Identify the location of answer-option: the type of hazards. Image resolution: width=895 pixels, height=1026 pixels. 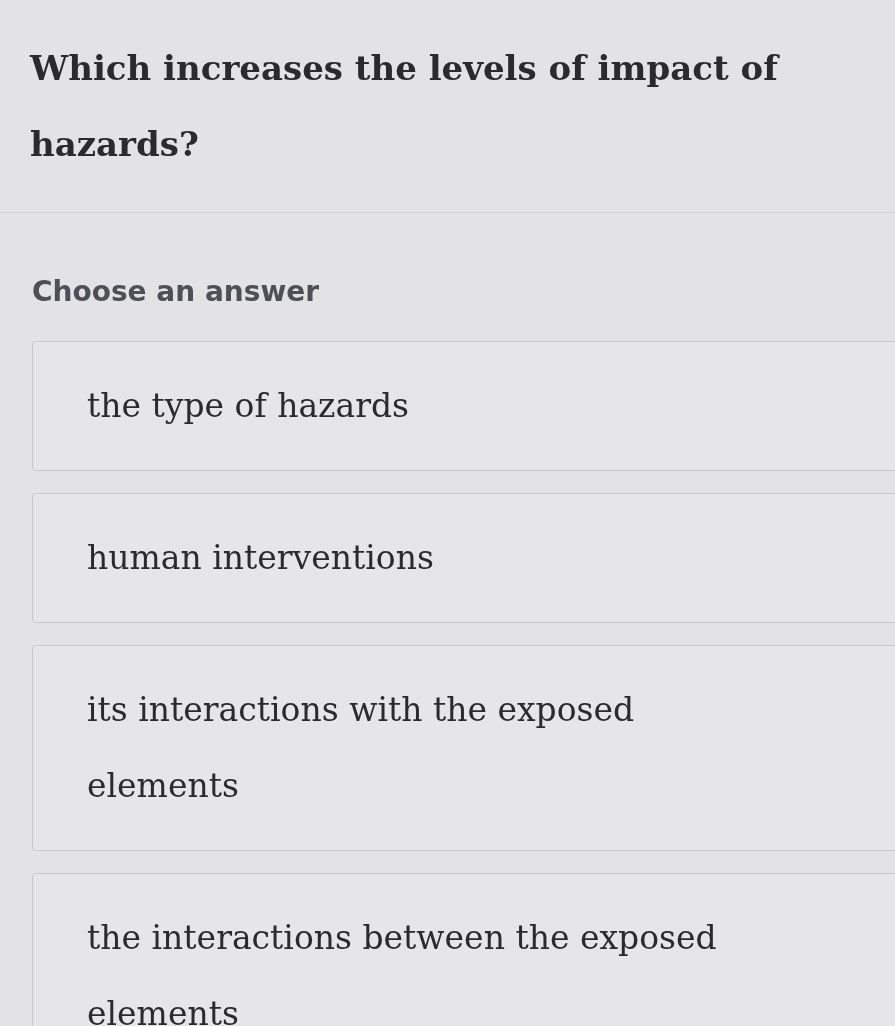
(463, 406).